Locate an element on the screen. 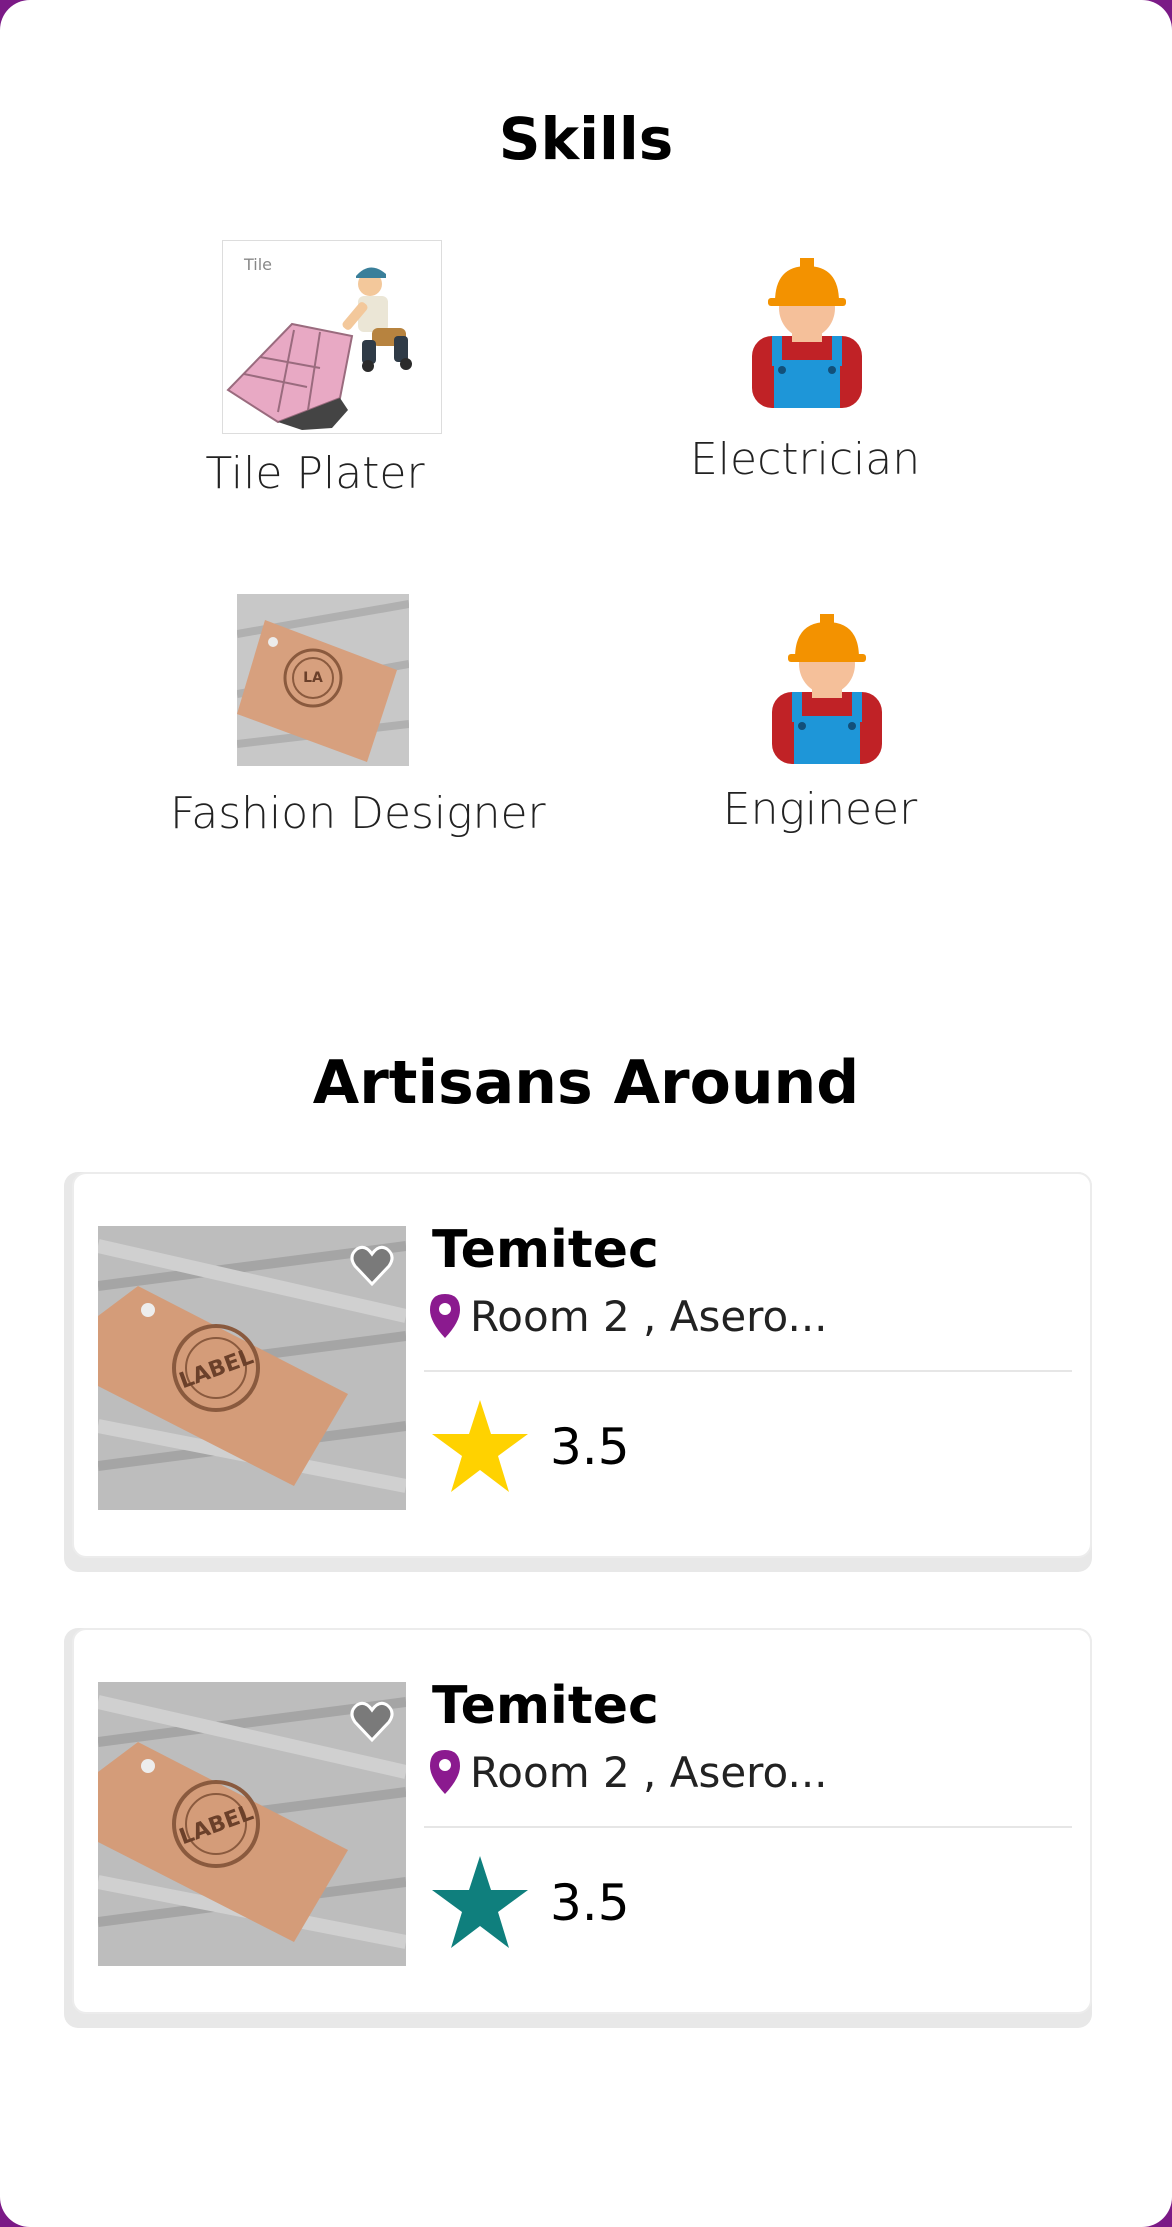  skill-engineer: Engineer is located at coordinates (820, 729).